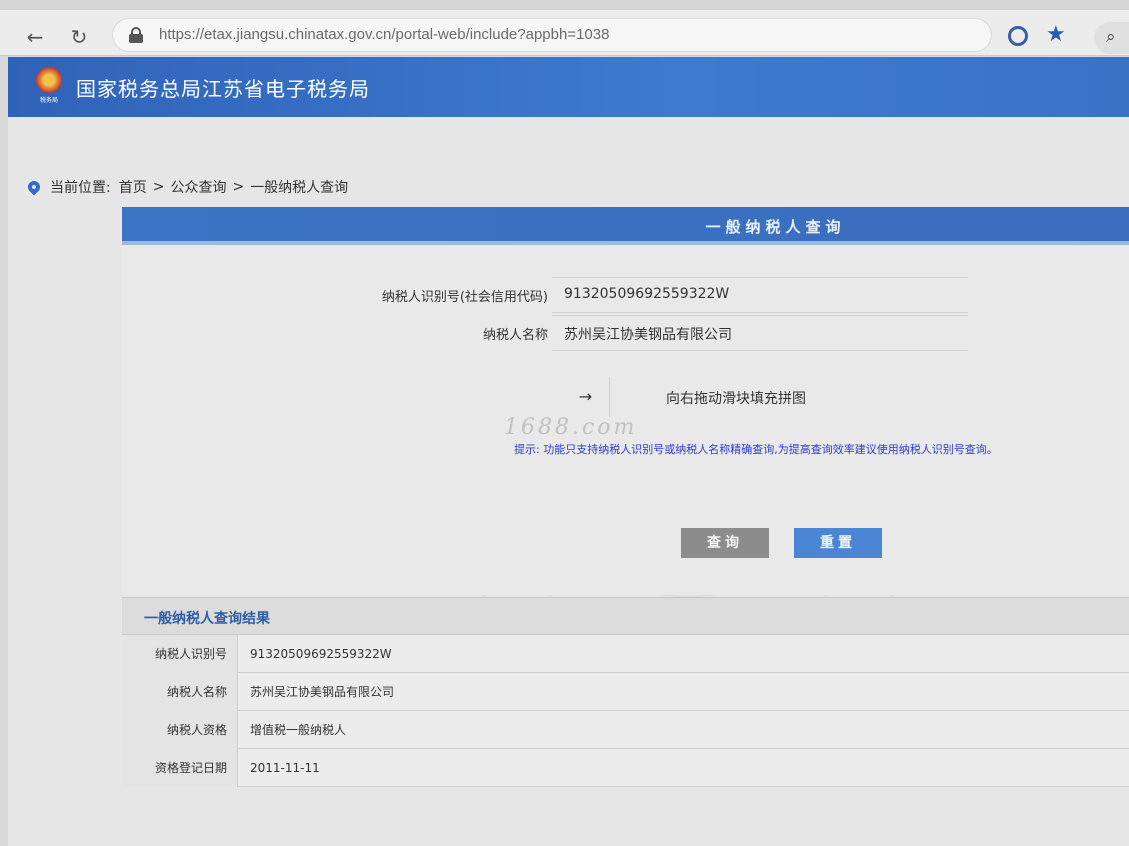 The width and height of the screenshot is (1129, 846). Describe the element at coordinates (34, 187) in the screenshot. I see `location-pin-icon` at that location.